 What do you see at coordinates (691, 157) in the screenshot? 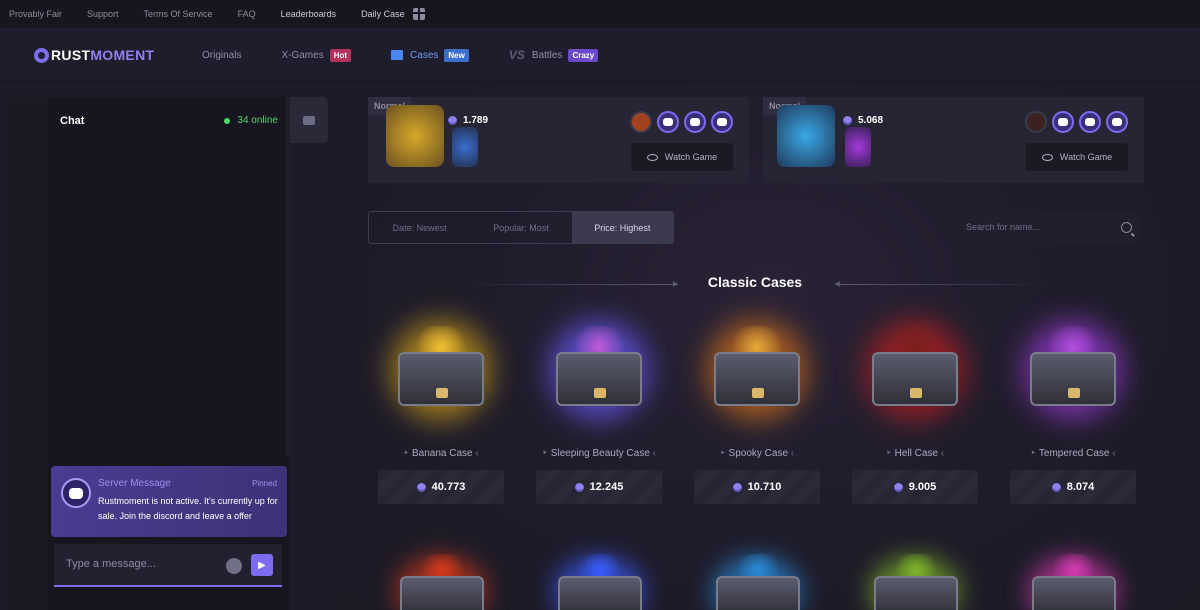
I see `watch-label: Watch Game` at bounding box center [691, 157].